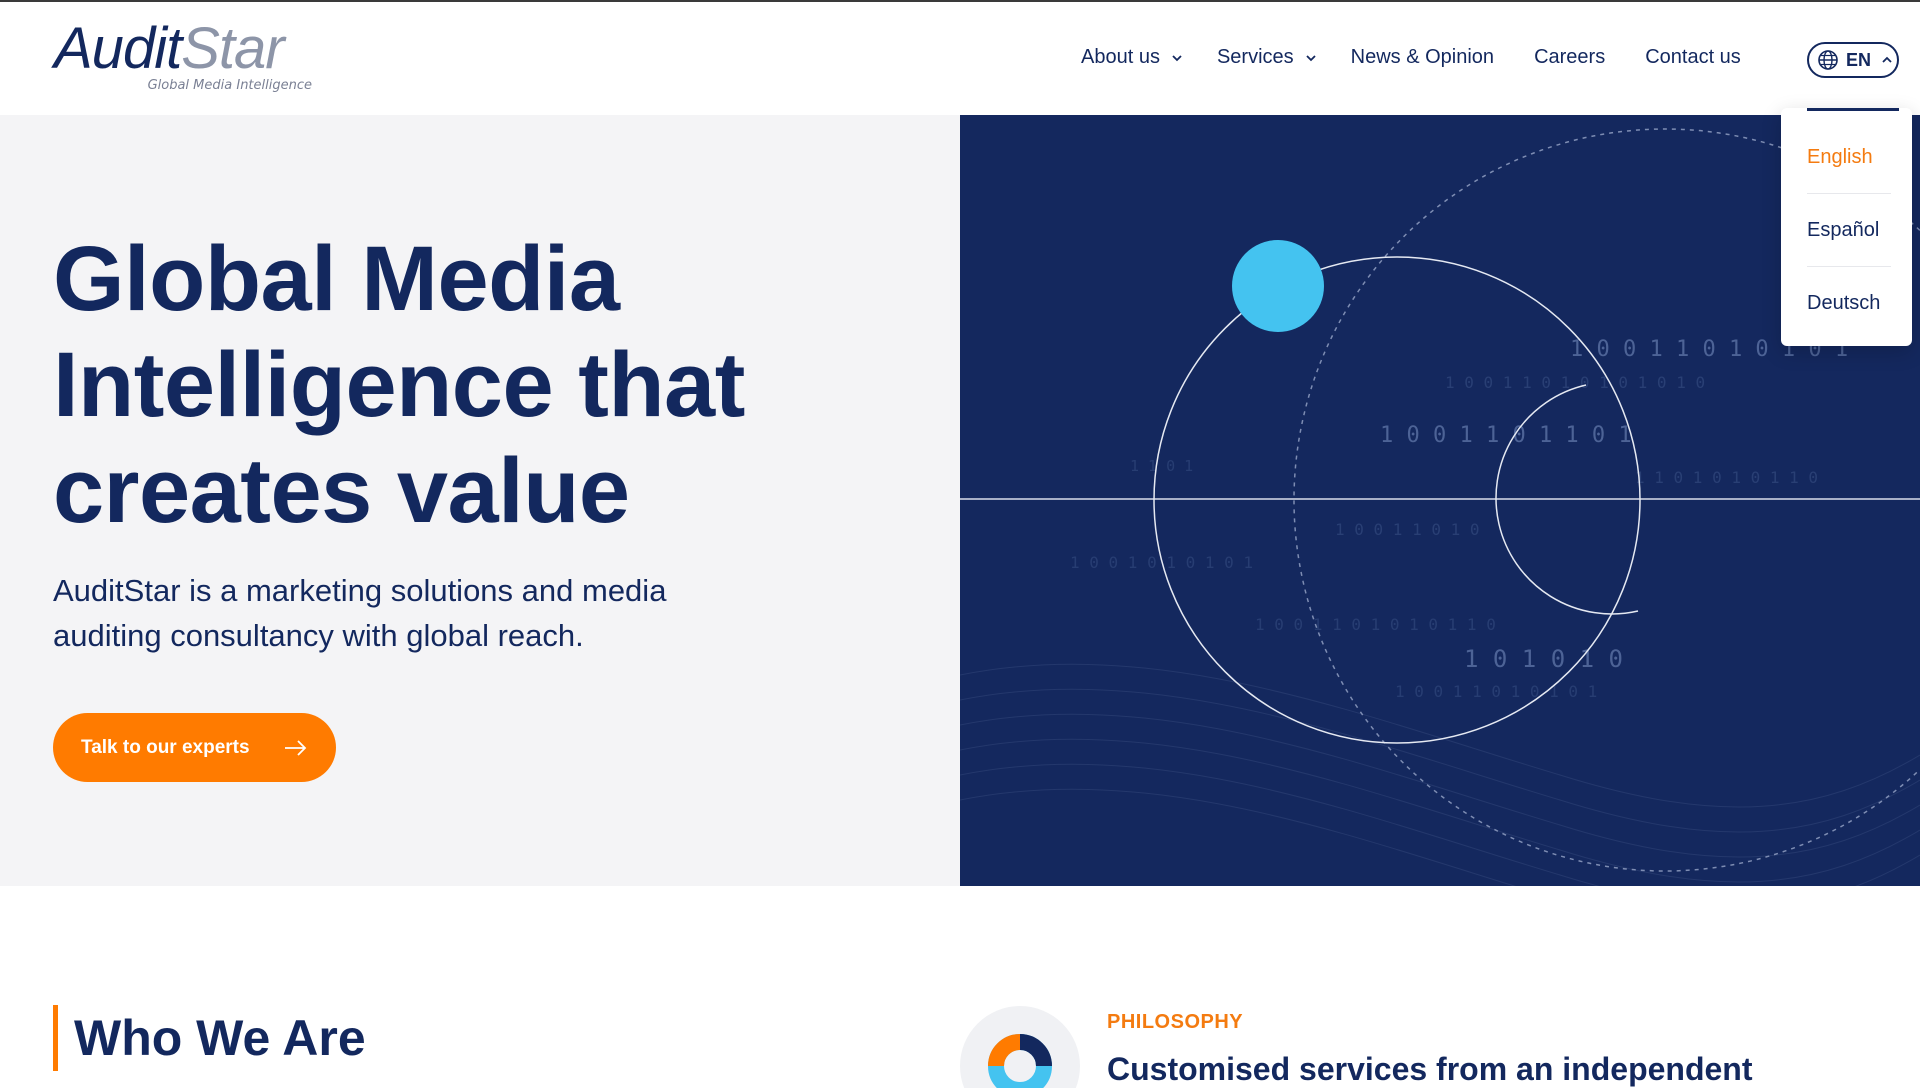  I want to click on language-option-deutsch: Deutsch, so click(1849, 303).